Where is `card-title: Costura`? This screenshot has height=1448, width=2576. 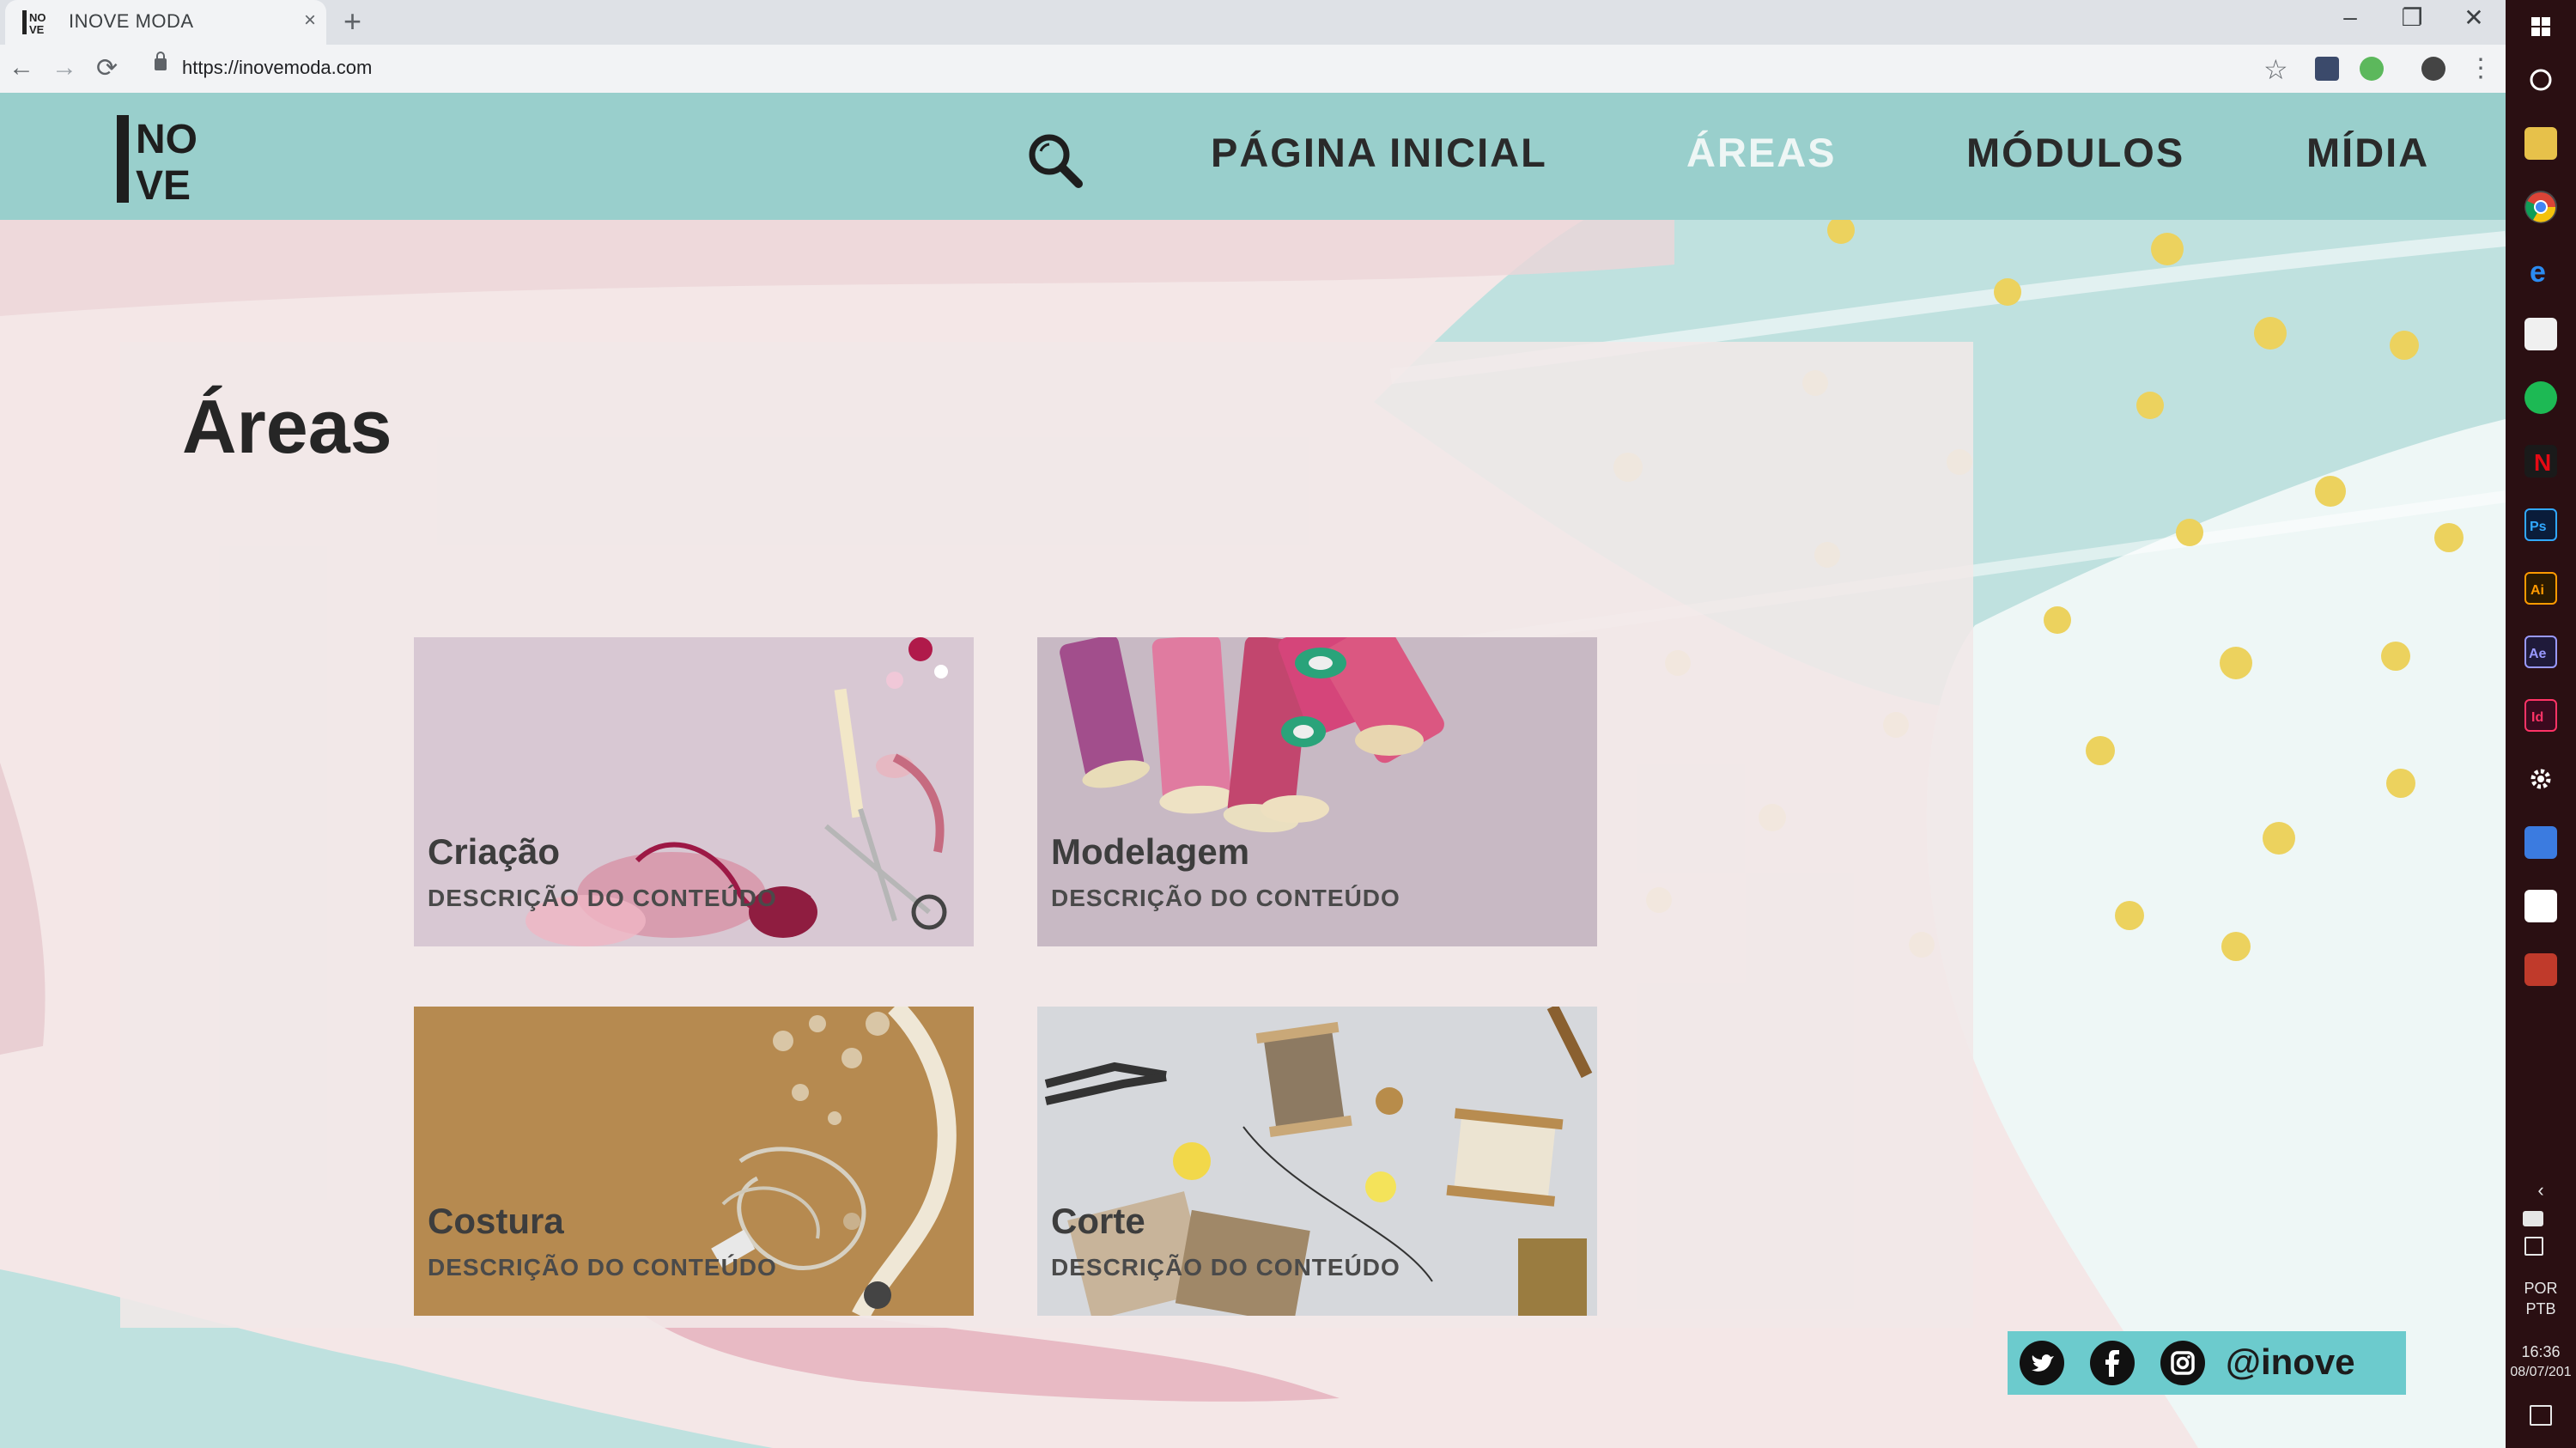 card-title: Costura is located at coordinates (496, 1221).